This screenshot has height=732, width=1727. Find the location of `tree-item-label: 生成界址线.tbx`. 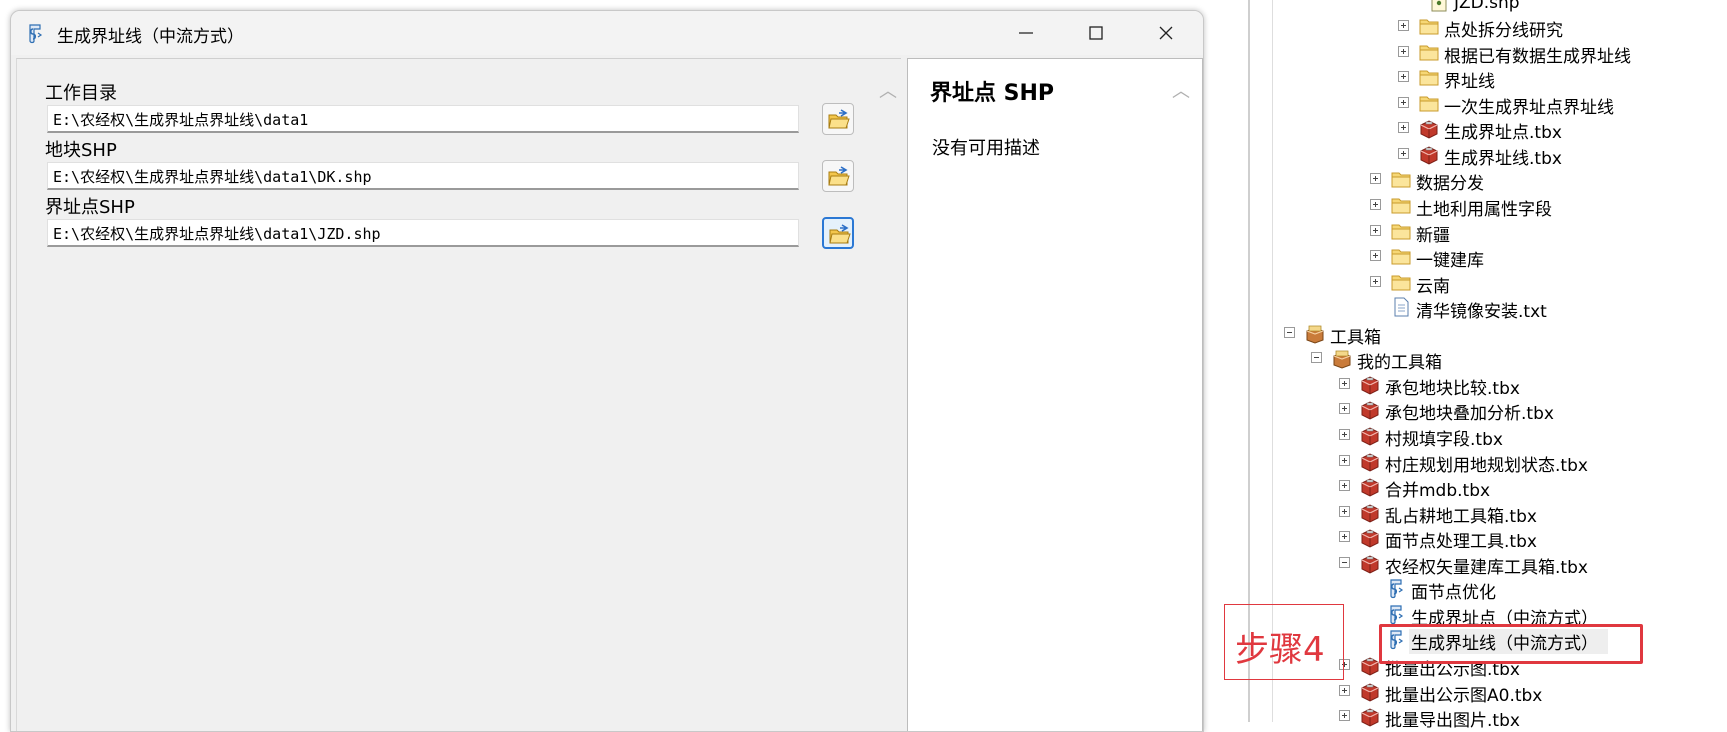

tree-item-label: 生成界址线.tbx is located at coordinates (1503, 159).